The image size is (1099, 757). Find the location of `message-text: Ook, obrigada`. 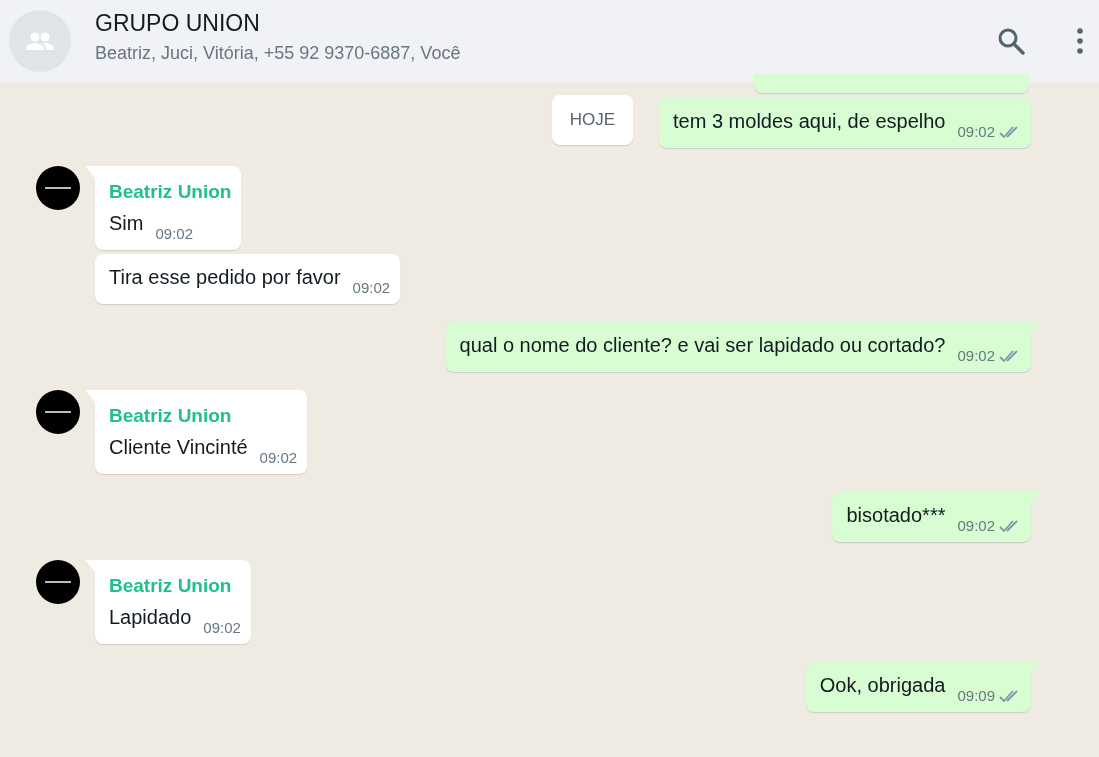

message-text: Ook, obrigada is located at coordinates (882, 685).